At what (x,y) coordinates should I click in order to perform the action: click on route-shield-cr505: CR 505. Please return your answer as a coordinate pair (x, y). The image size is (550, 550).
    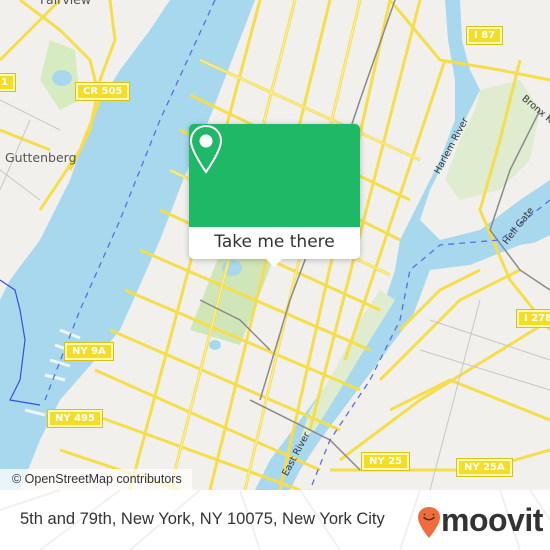
    Looking at the image, I should click on (102, 91).